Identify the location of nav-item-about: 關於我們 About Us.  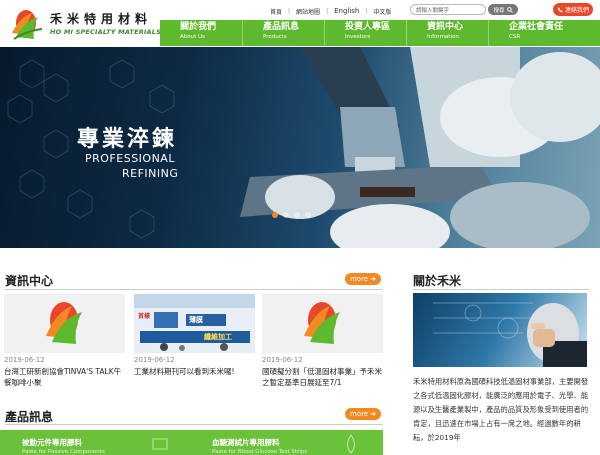
(201, 33).